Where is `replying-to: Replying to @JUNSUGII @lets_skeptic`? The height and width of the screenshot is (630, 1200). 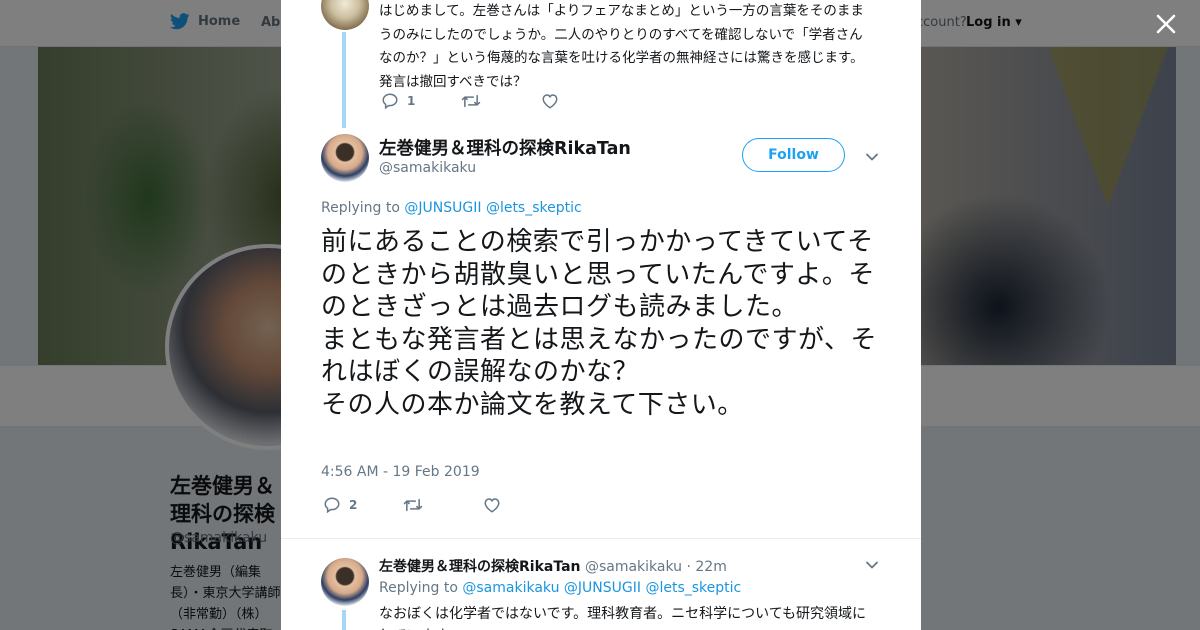
replying-to: Replying to @JUNSUGII @lets_skeptic is located at coordinates (451, 208).